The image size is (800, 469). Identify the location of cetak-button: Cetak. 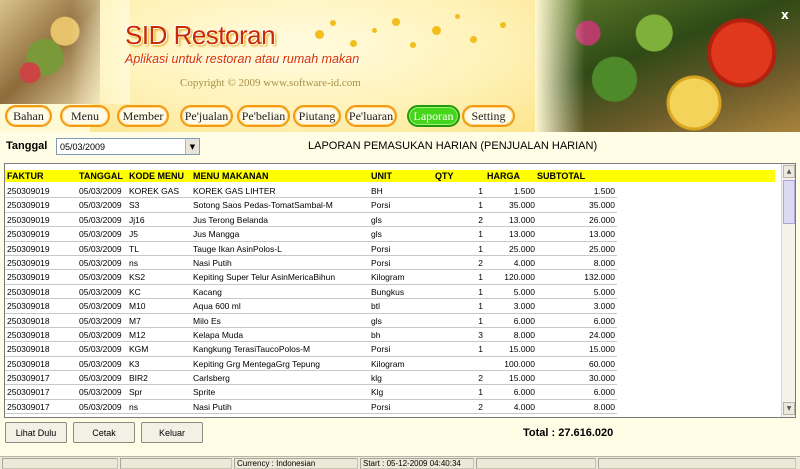
(104, 432).